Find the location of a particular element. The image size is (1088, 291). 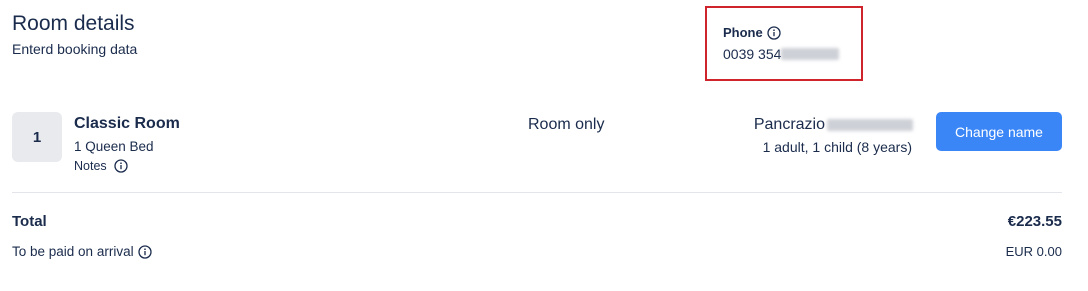

meal-plan: Room only is located at coordinates (566, 124).